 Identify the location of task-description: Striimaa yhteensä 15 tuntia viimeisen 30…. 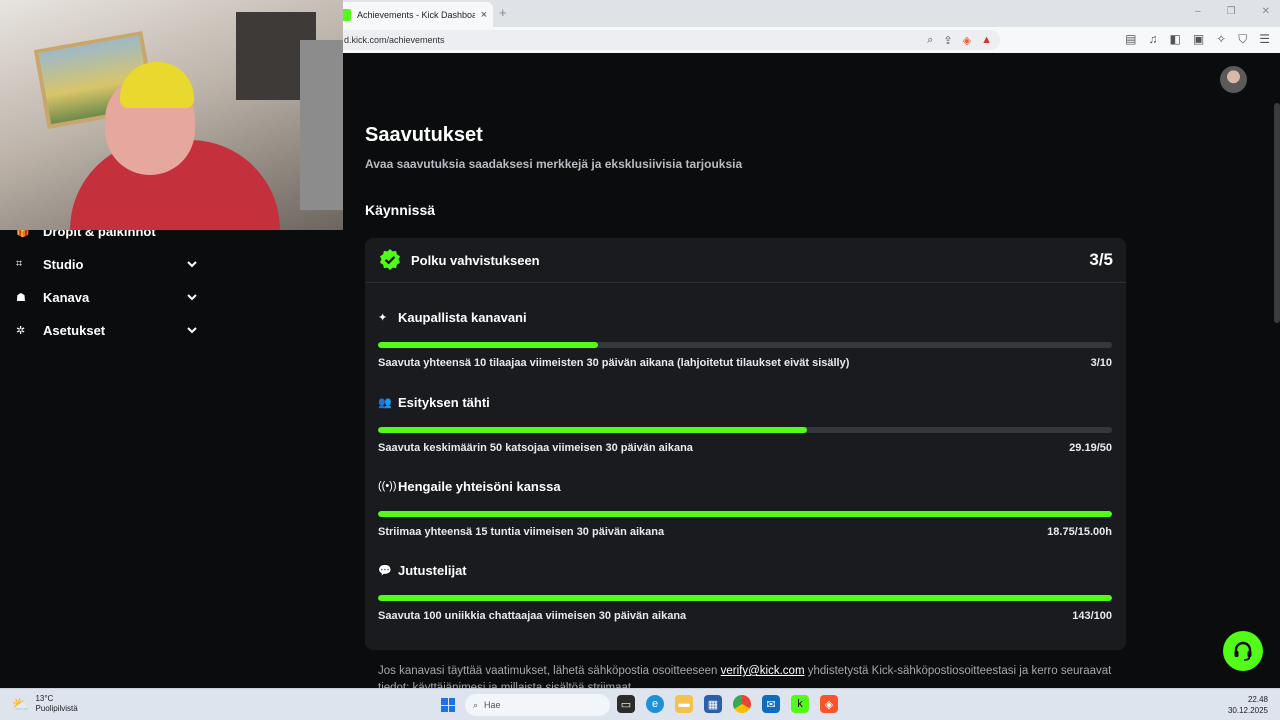
(521, 532).